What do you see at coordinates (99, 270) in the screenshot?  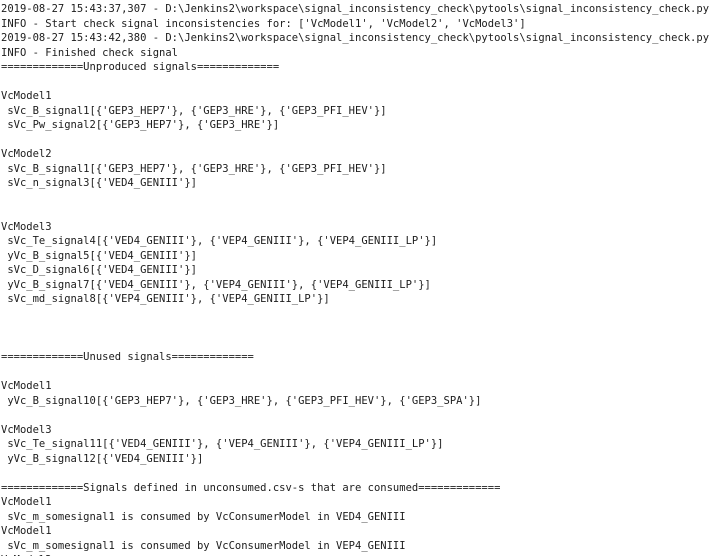 I see `log-line: sVc_D_signal6[{'VED4_GENIII'}]` at bounding box center [99, 270].